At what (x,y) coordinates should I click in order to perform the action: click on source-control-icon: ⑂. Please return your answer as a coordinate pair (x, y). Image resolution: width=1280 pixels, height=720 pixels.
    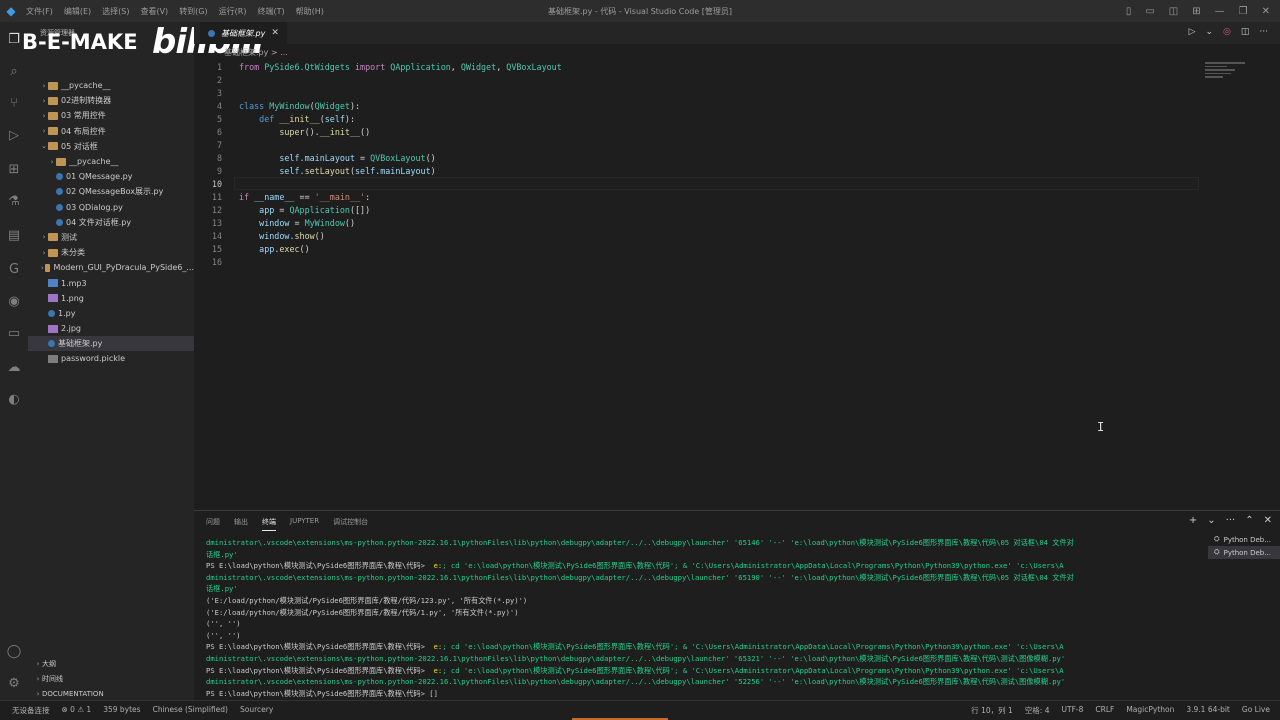
    Looking at the image, I should click on (14, 103).